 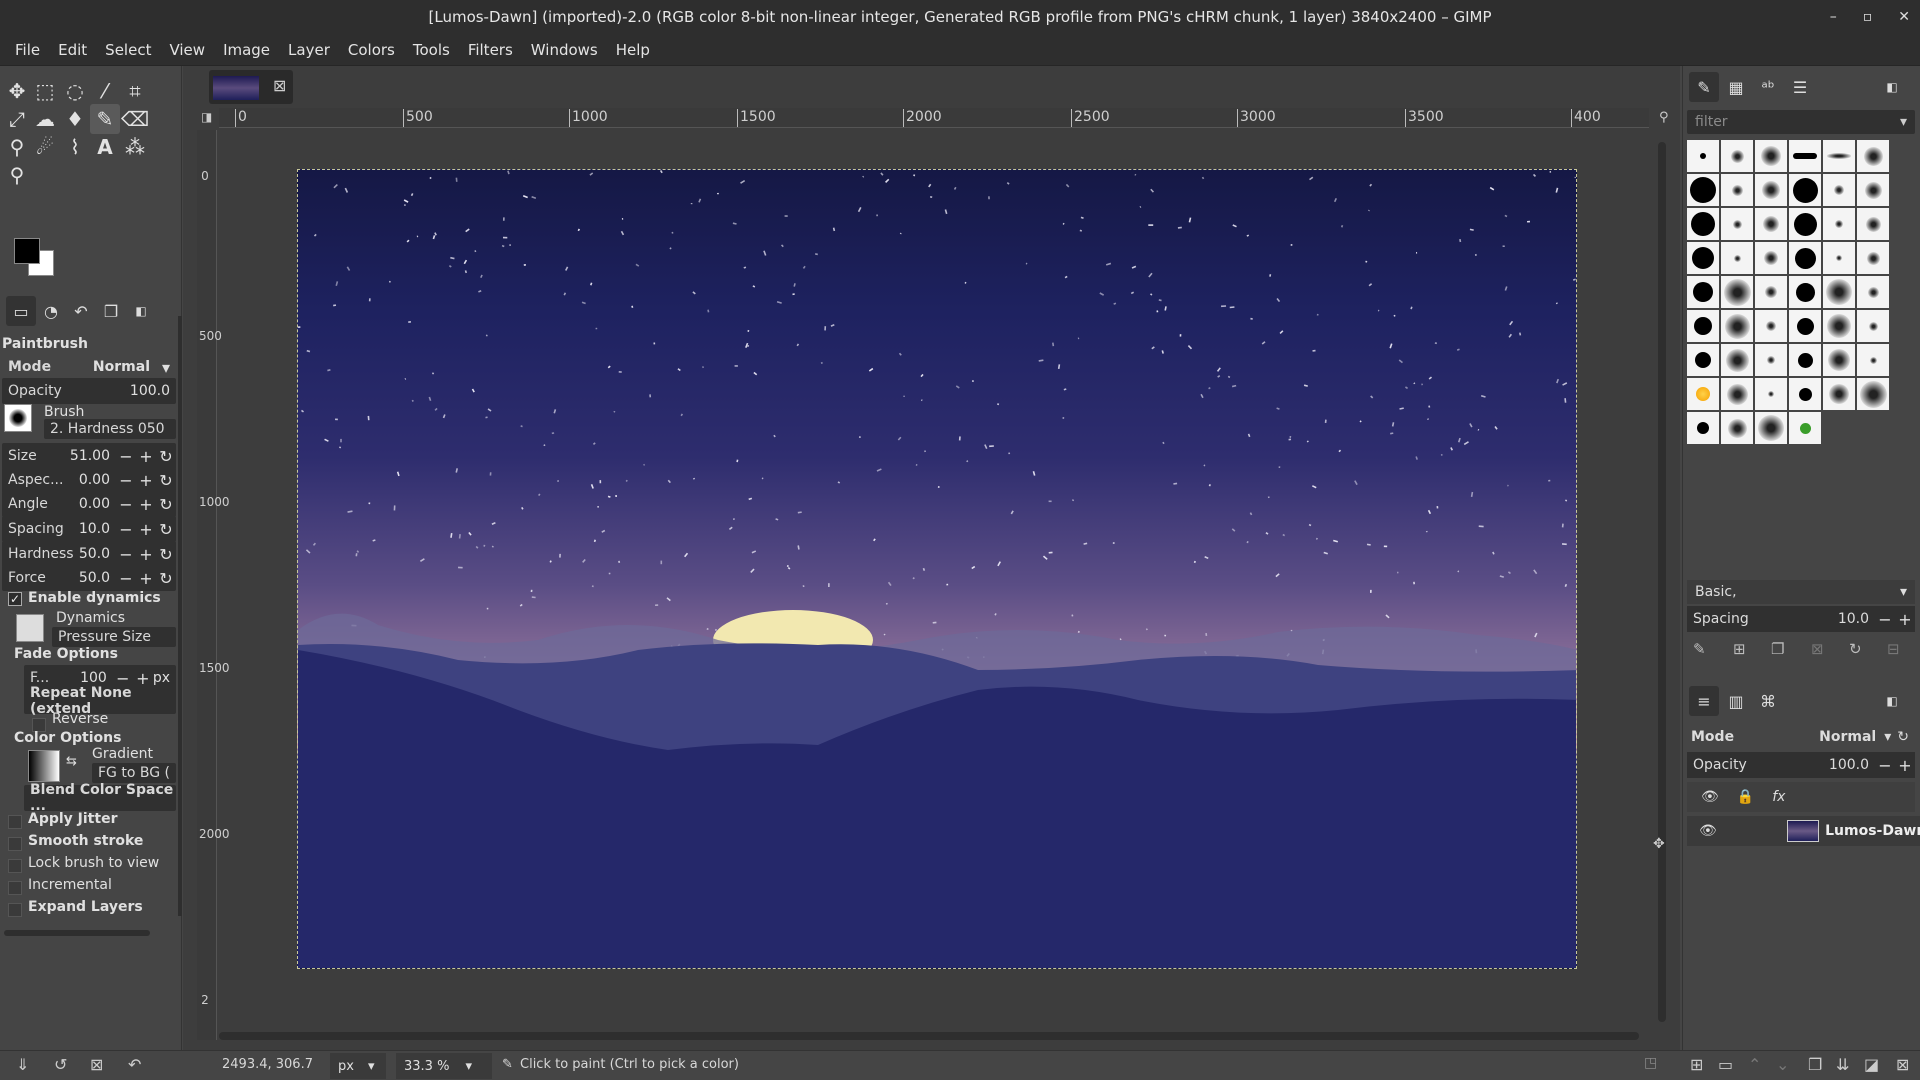 I want to click on menu-view: View, so click(x=187, y=50).